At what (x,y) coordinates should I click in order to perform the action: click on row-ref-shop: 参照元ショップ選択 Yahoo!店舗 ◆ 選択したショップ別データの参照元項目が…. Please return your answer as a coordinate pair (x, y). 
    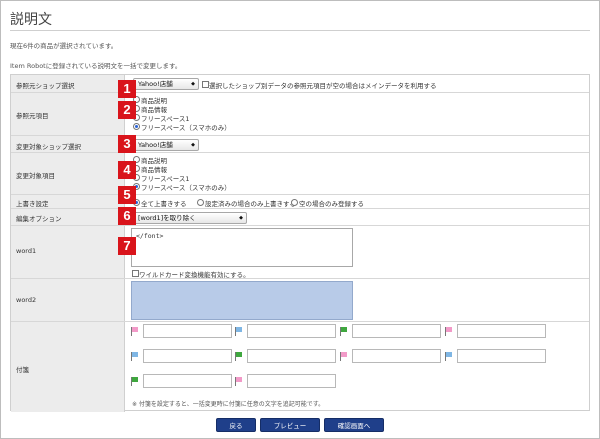
    Looking at the image, I should click on (300, 84).